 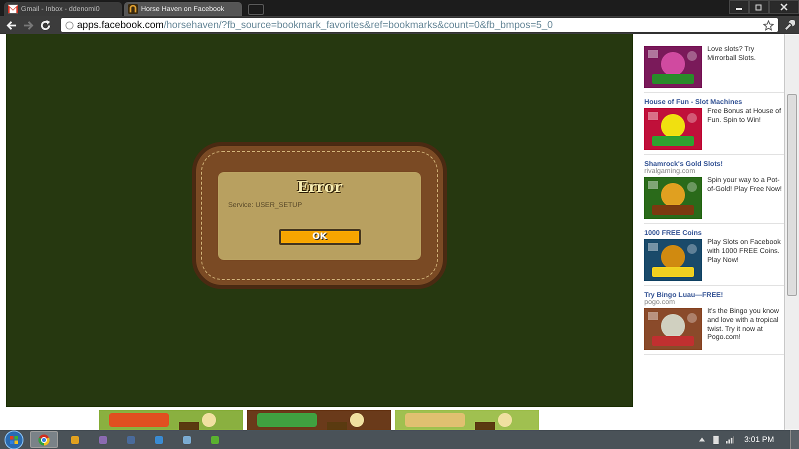 I want to click on horseshoe-icon, so click(x=133, y=9).